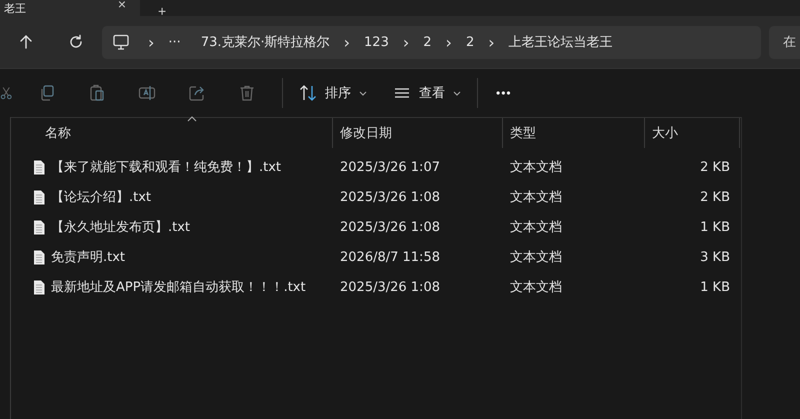 The height and width of the screenshot is (419, 800). I want to click on new-tab-button: +, so click(162, 11).